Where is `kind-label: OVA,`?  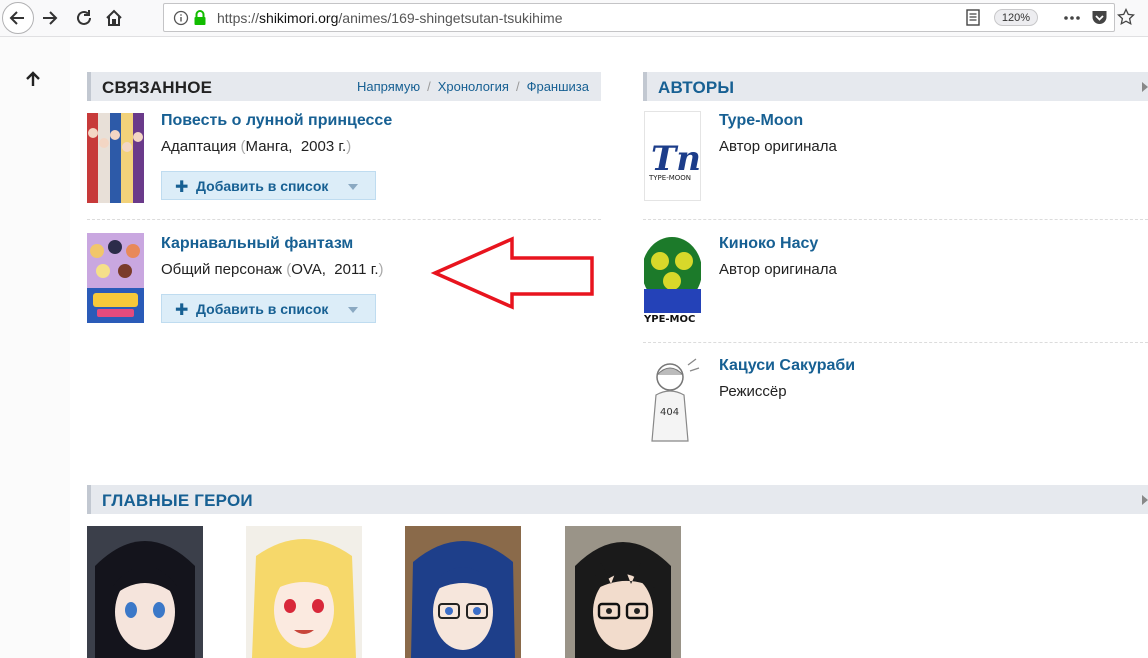
kind-label: OVA, is located at coordinates (308, 269).